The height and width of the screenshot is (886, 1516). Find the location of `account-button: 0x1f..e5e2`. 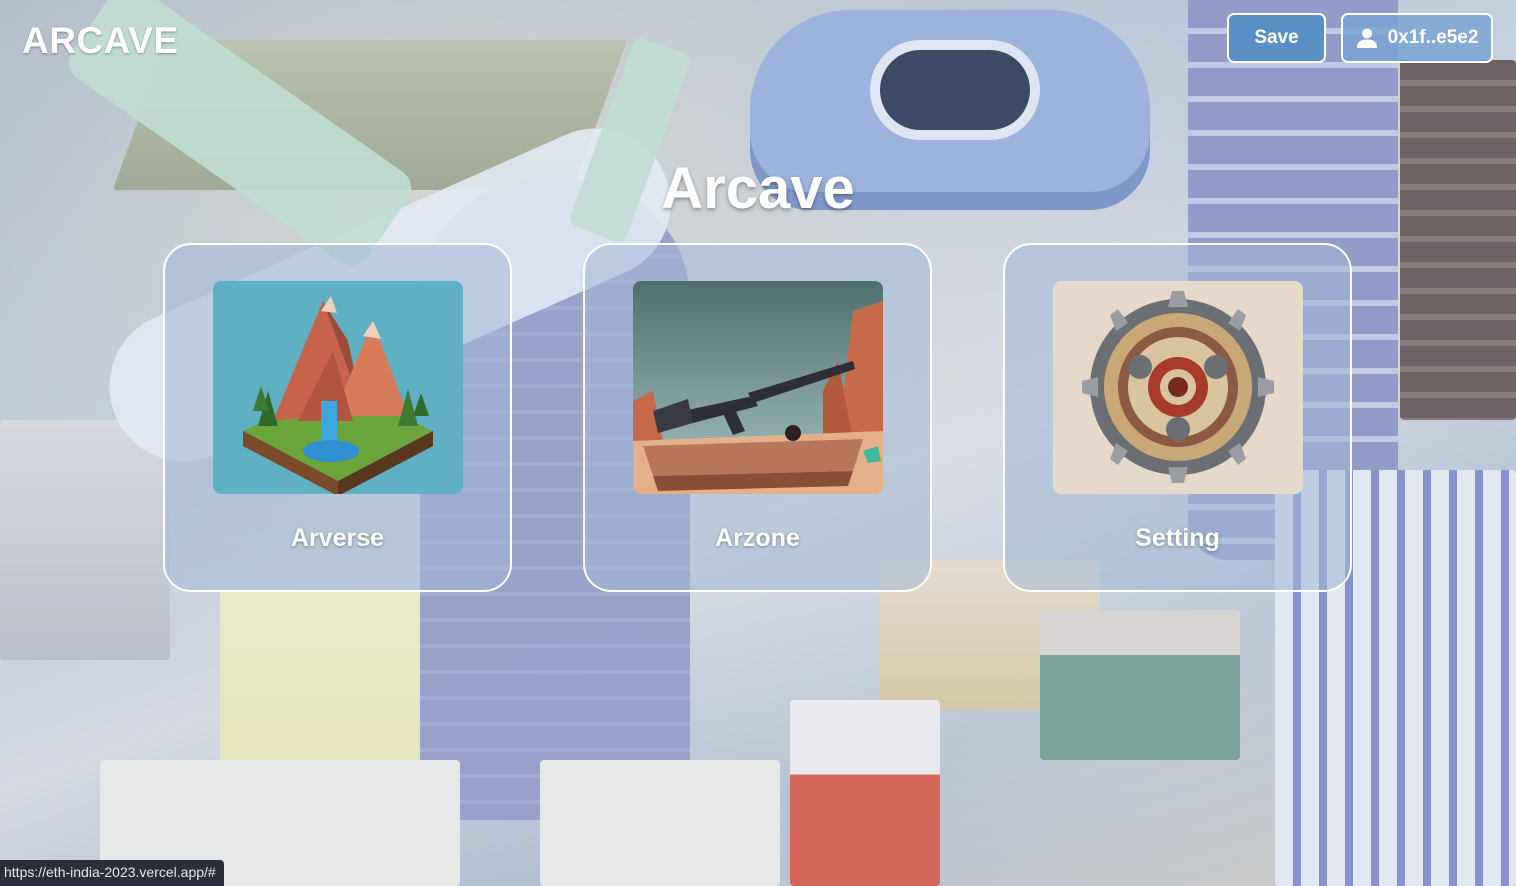

account-button: 0x1f..e5e2 is located at coordinates (1417, 38).